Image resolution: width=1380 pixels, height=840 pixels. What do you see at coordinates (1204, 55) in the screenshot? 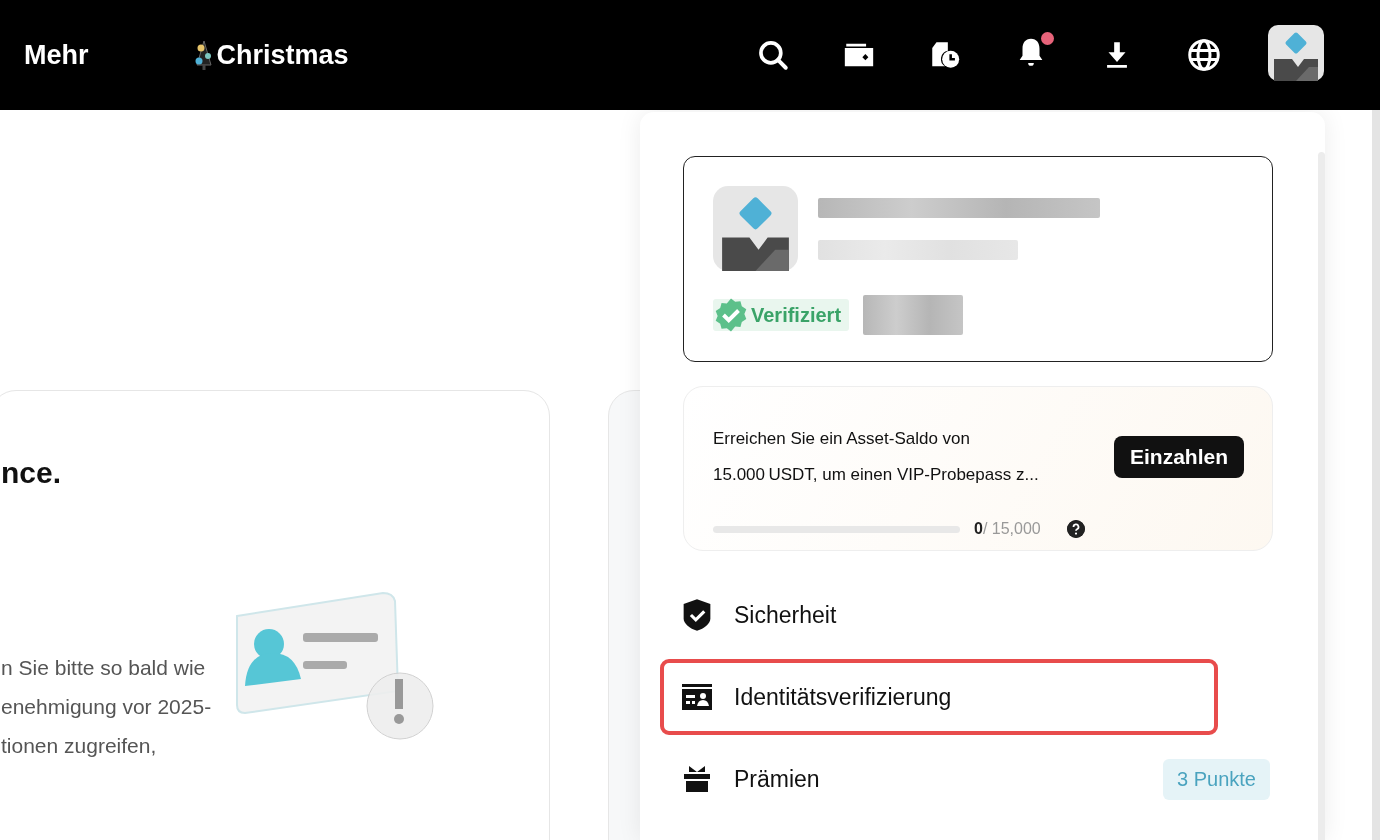
I see `globe-icon` at bounding box center [1204, 55].